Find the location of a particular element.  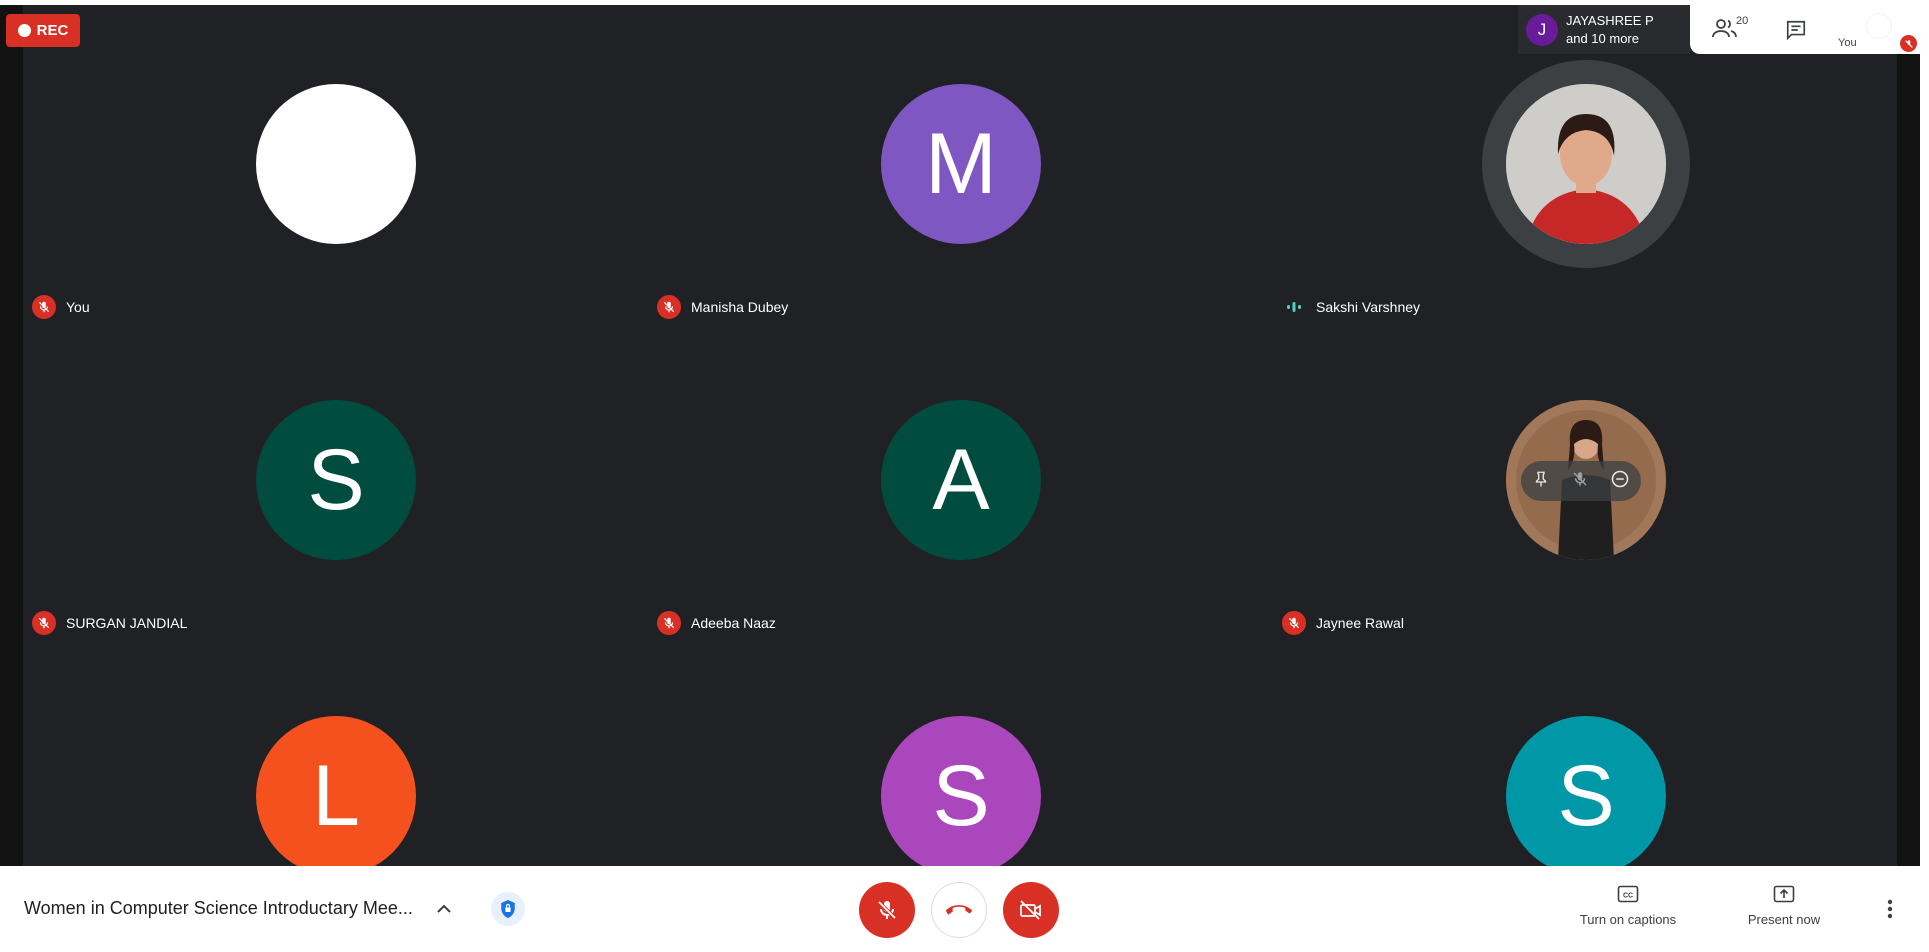

participant-tile-surgan-jandial: S SURGAN JANDIAL is located at coordinates (335, 479).